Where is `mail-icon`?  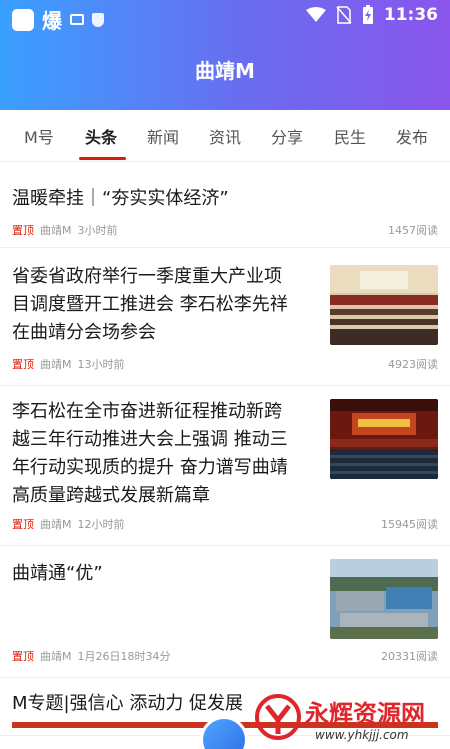
mail-icon is located at coordinates (77, 19).